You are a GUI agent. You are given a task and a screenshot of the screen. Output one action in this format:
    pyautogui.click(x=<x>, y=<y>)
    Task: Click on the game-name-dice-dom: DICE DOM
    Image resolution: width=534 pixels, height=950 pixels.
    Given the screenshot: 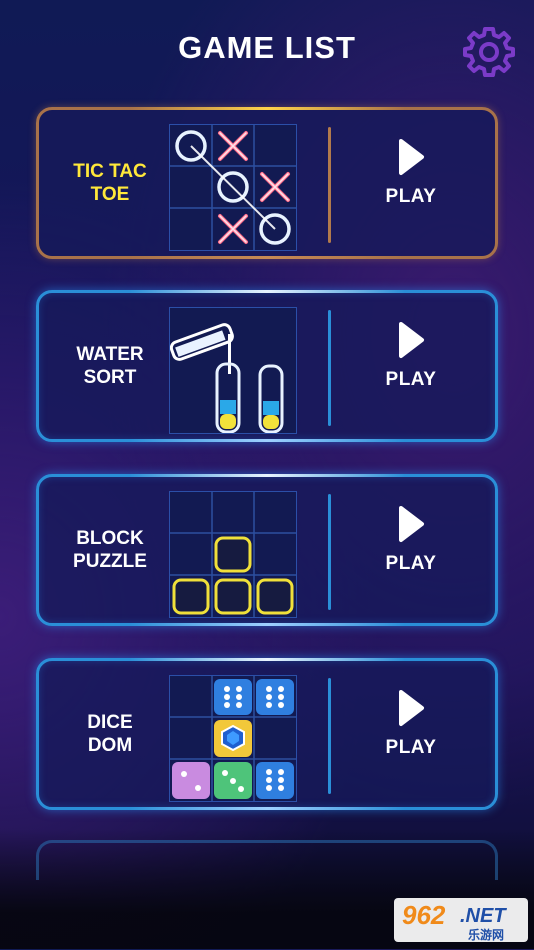 What is the action you would take?
    pyautogui.click(x=110, y=734)
    